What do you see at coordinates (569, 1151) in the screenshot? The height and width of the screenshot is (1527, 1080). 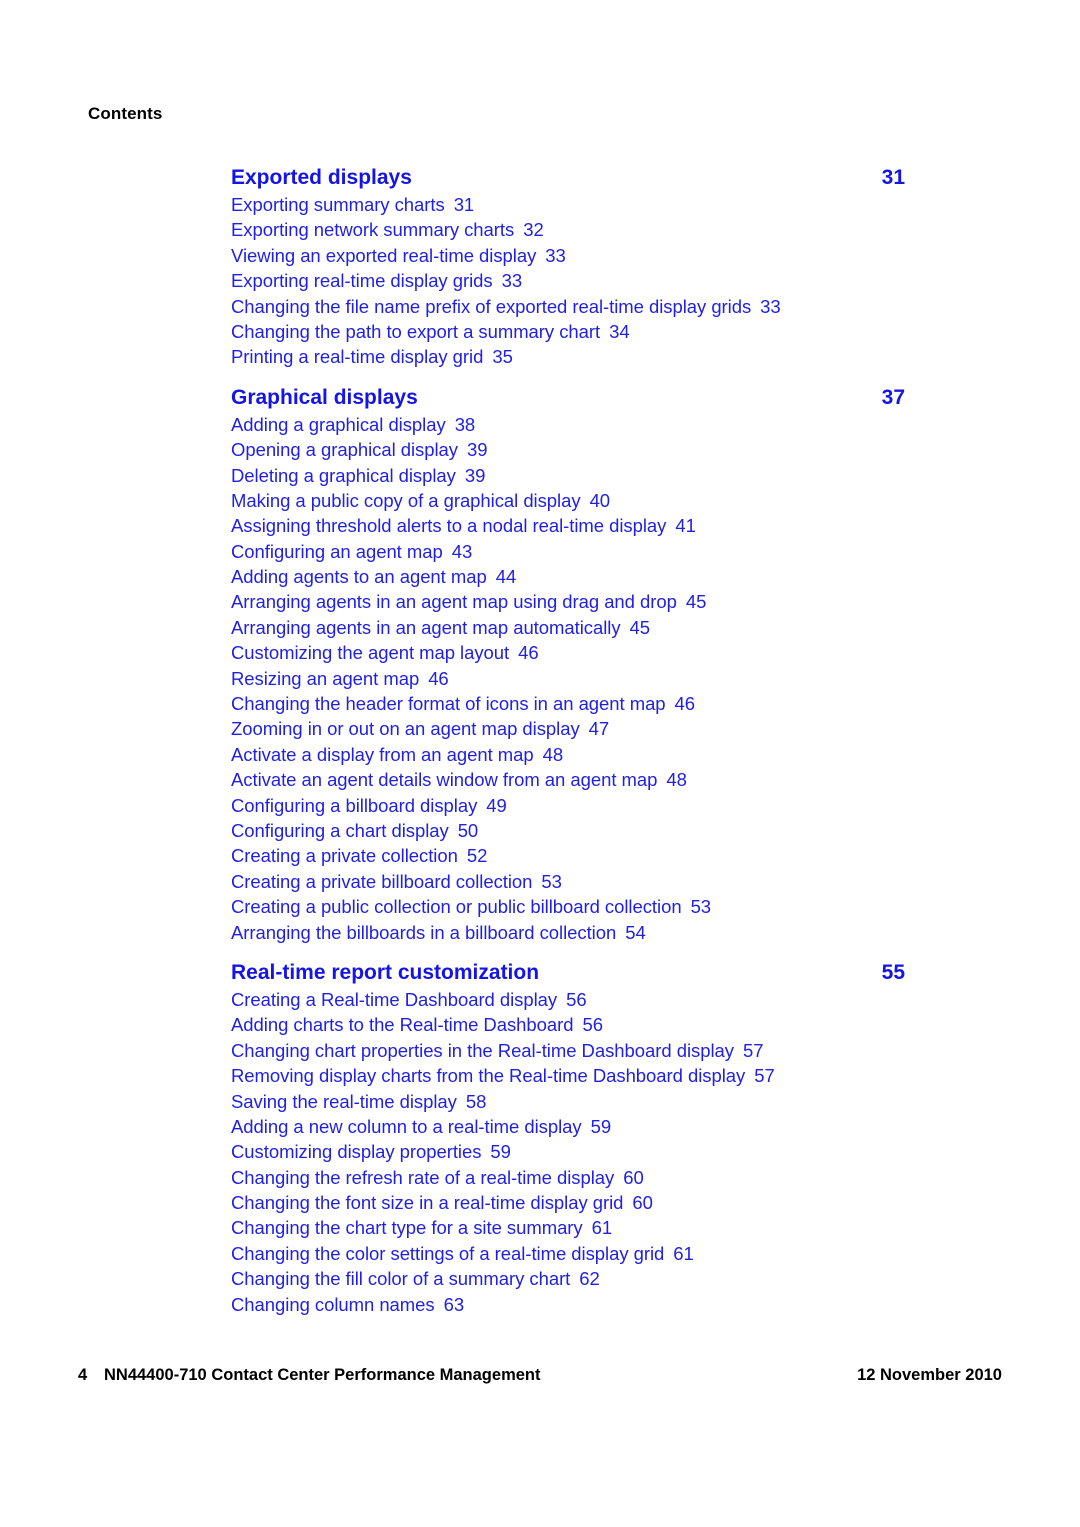 I see `toc-entry: Customizing display properties 59` at bounding box center [569, 1151].